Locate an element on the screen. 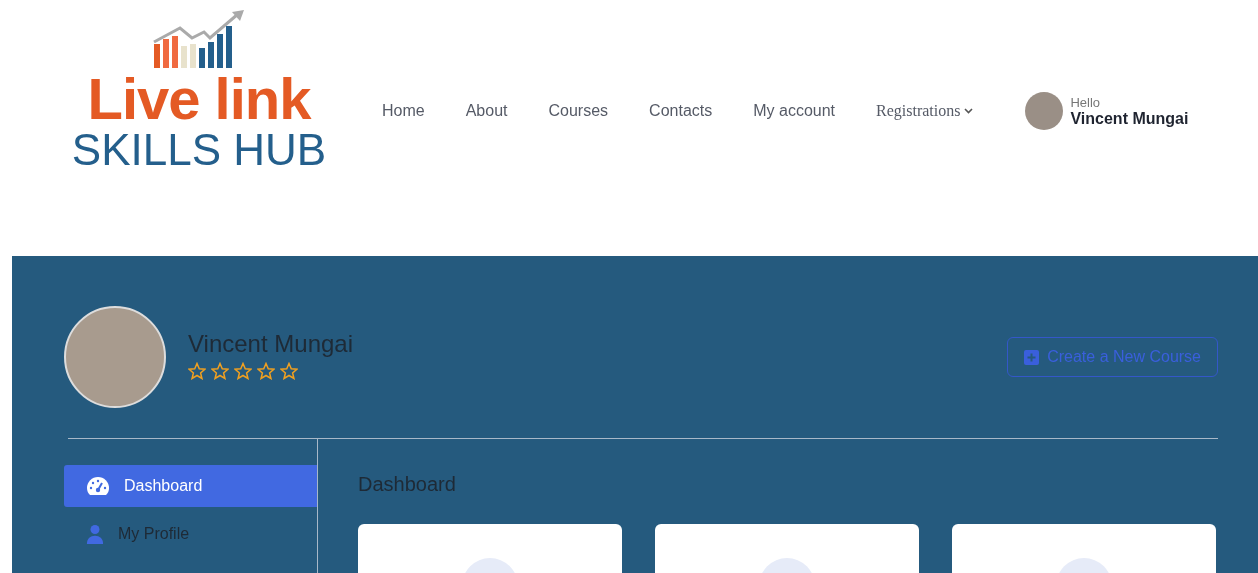 The image size is (1258, 573). person-icon is located at coordinates (95, 534).